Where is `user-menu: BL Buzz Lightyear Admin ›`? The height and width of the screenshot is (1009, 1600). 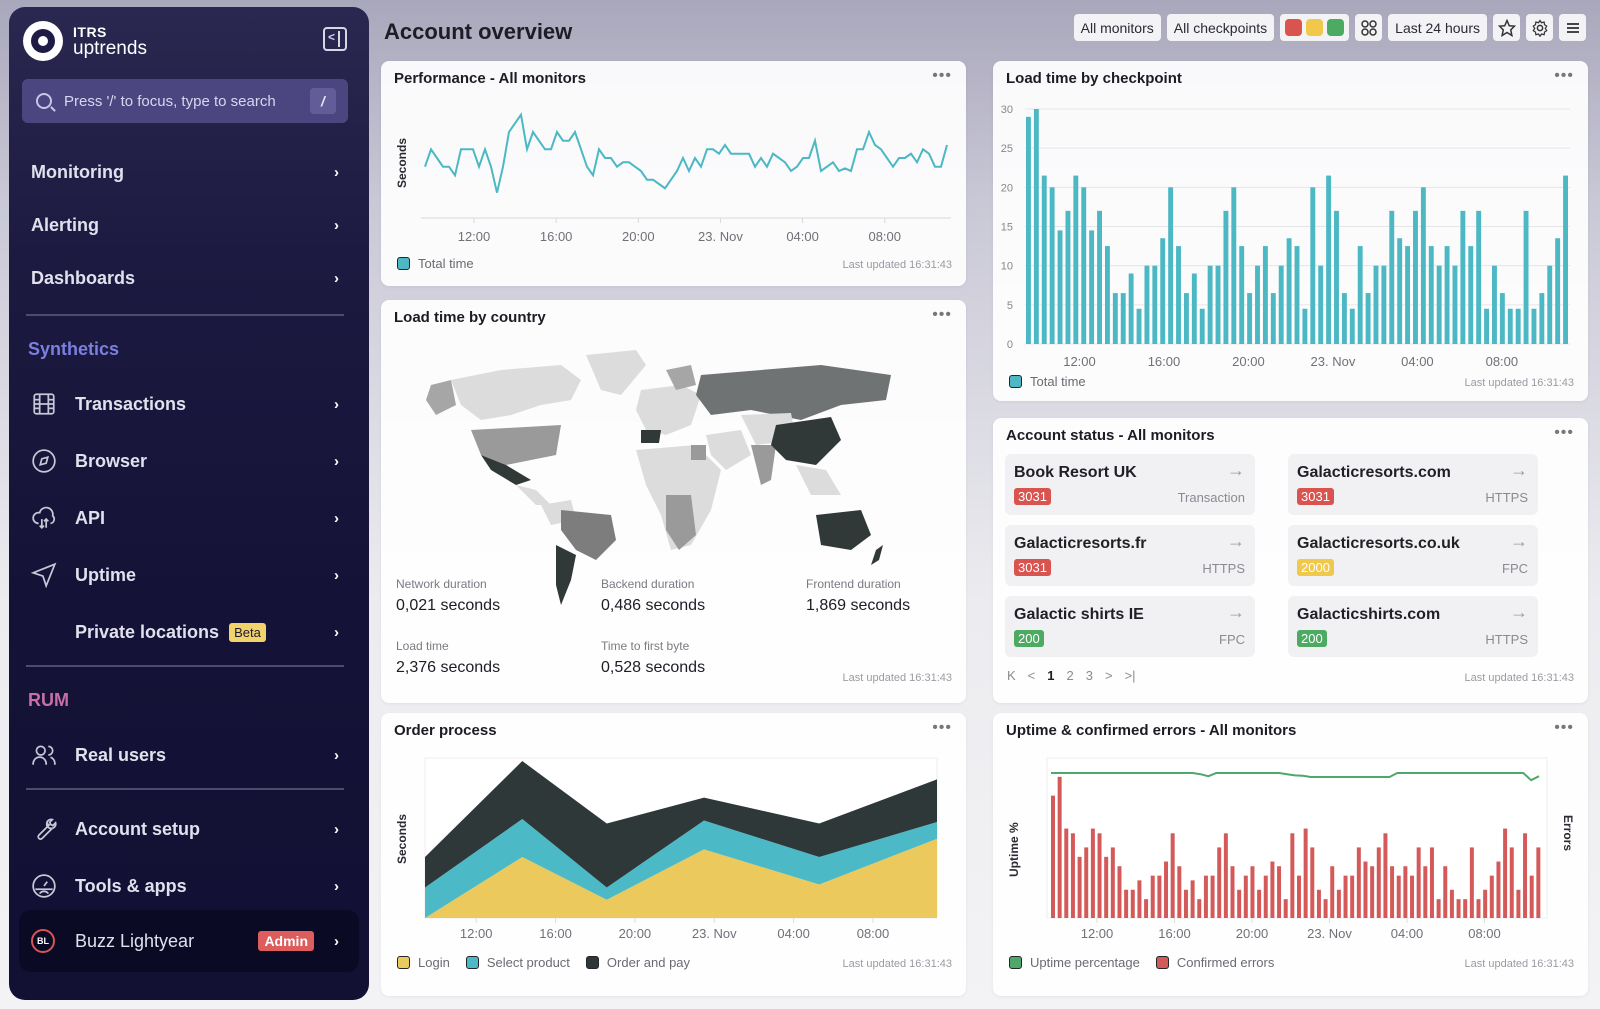 user-menu: BL Buzz Lightyear Admin › is located at coordinates (189, 941).